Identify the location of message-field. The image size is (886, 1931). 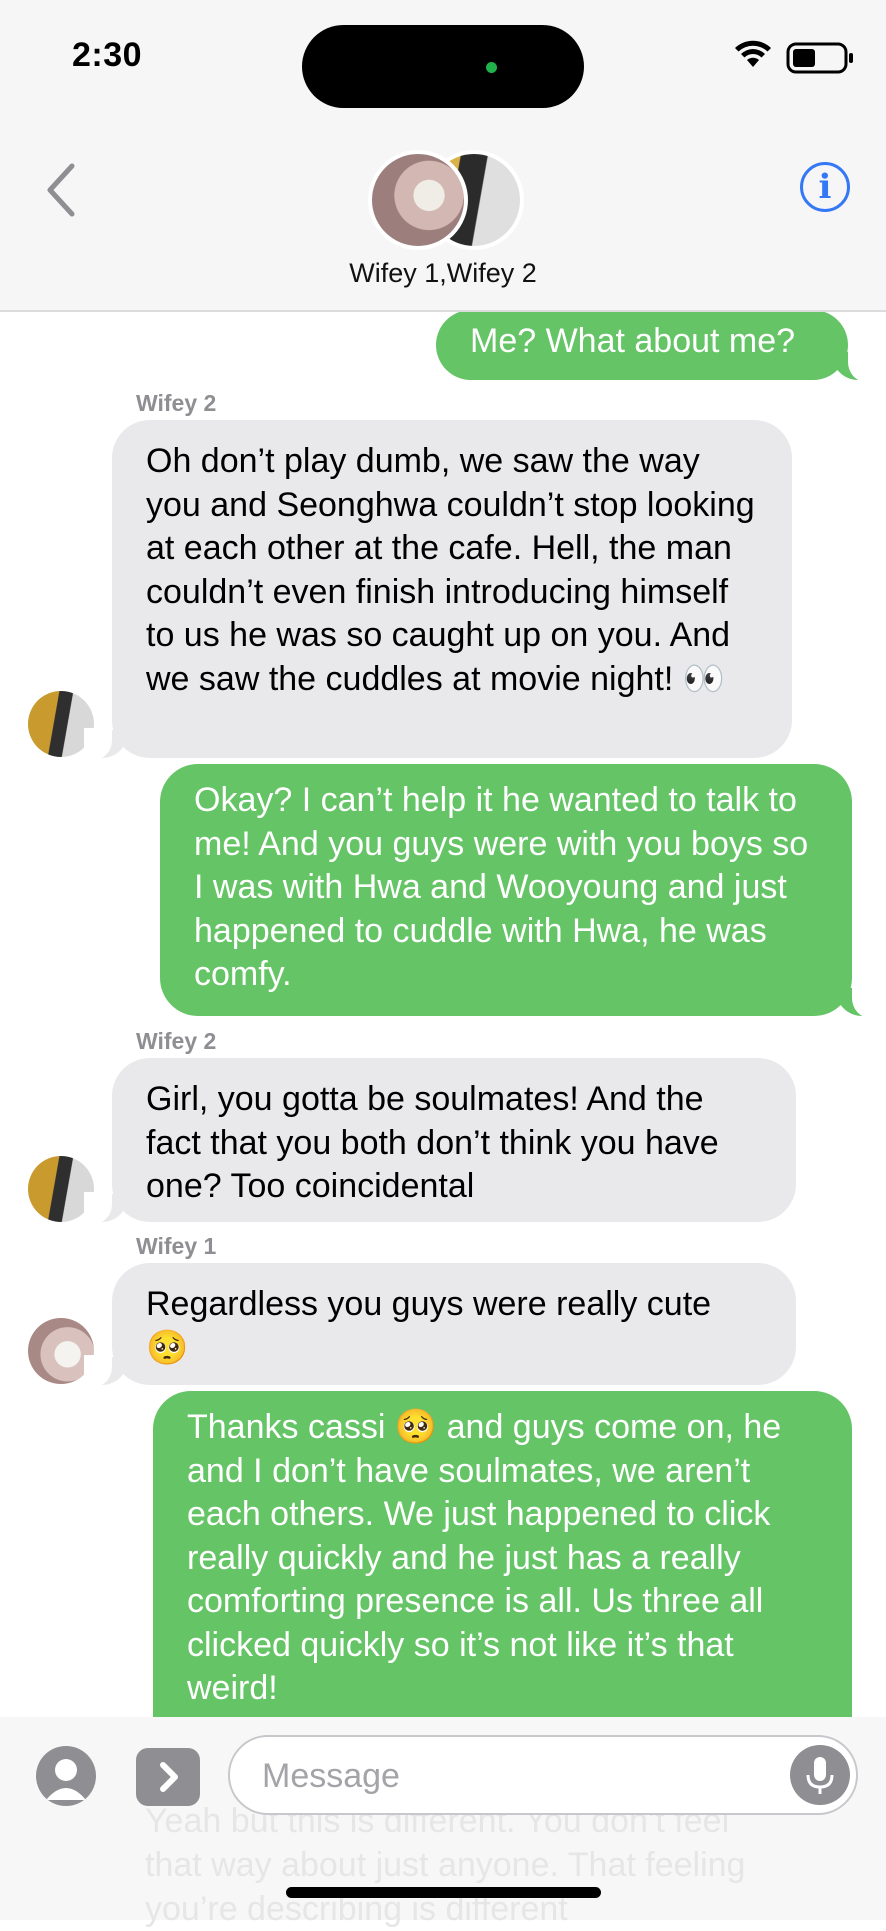
(543, 1775).